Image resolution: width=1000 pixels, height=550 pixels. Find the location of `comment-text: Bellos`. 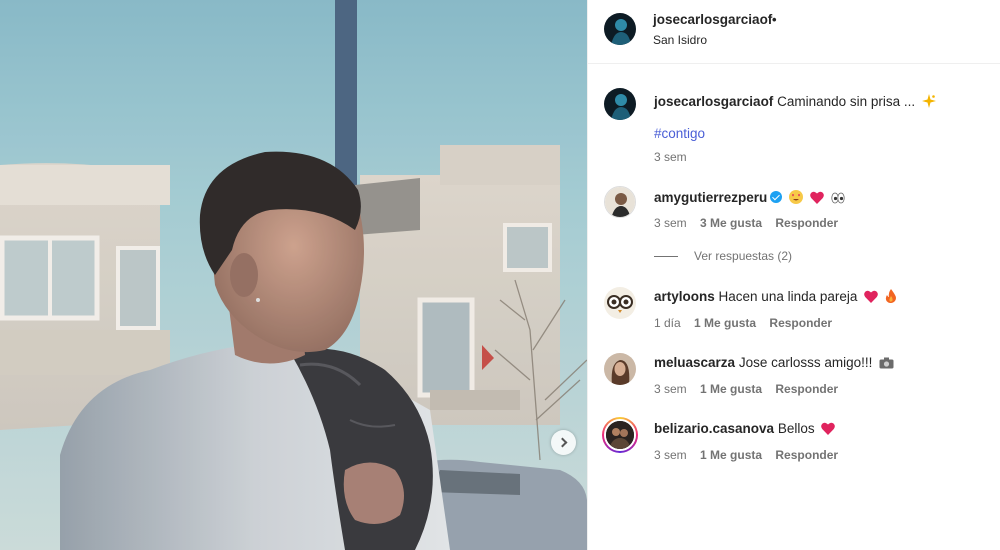

comment-text: Bellos is located at coordinates (796, 428).